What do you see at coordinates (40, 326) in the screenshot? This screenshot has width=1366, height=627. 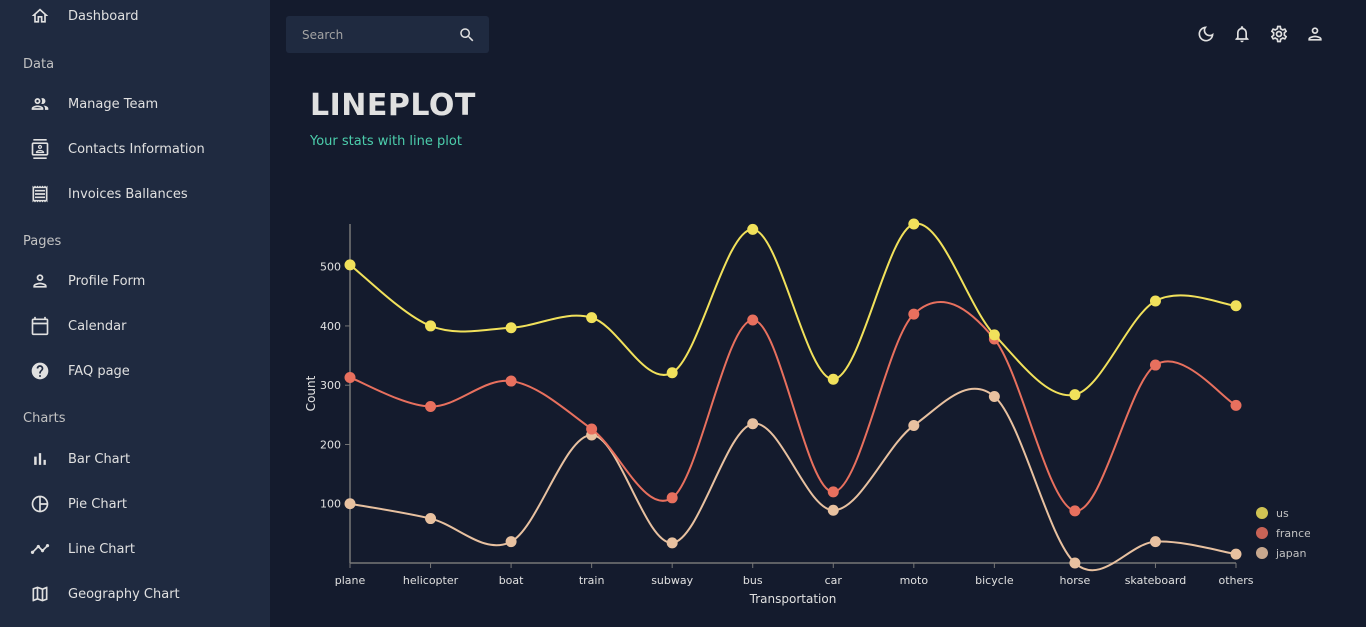 I see `calendar-icon` at bounding box center [40, 326].